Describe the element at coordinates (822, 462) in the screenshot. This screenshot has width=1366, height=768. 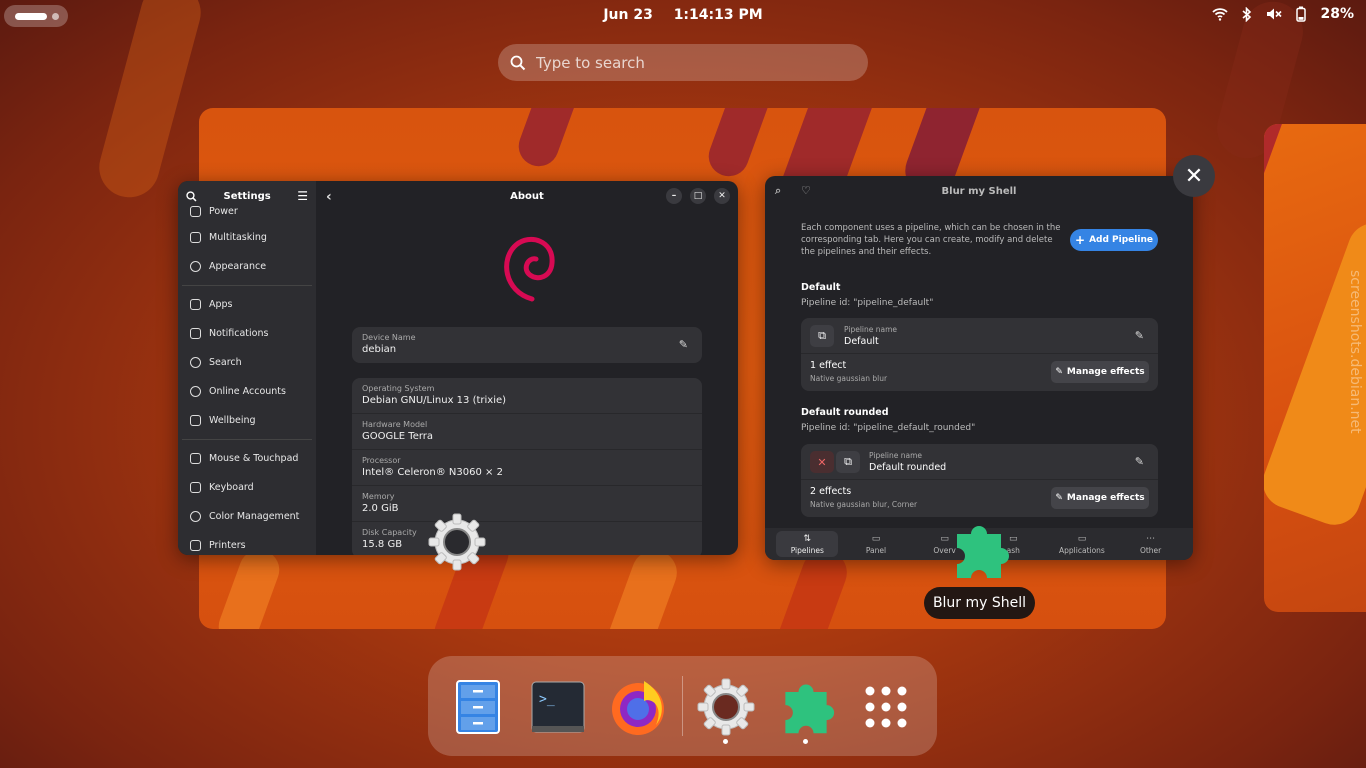
I see `delete-icon: ✕` at that location.